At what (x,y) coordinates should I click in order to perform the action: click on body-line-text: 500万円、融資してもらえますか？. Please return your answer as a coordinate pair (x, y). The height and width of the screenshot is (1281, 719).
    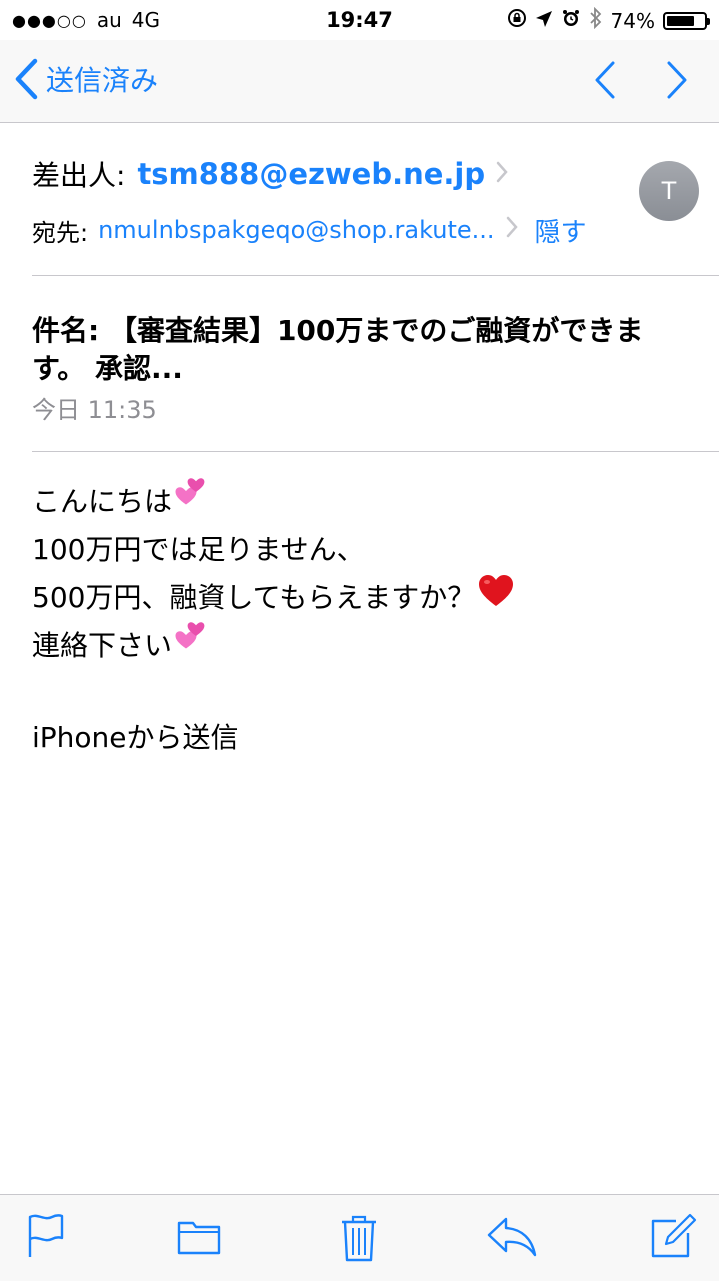
    Looking at the image, I should click on (254, 597).